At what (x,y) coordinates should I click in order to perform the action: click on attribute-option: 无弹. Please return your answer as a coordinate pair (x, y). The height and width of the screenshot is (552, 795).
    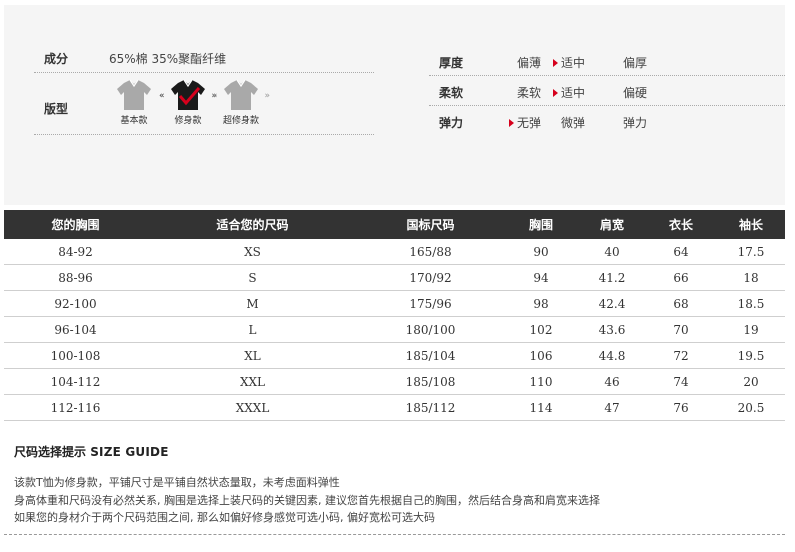
    Looking at the image, I should click on (525, 122).